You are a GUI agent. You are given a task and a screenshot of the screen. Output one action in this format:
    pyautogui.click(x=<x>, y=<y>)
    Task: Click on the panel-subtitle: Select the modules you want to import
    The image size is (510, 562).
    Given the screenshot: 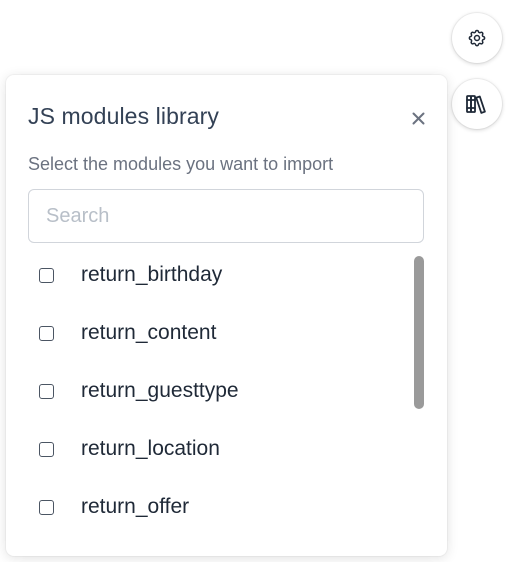 What is the action you would take?
    pyautogui.click(x=181, y=164)
    